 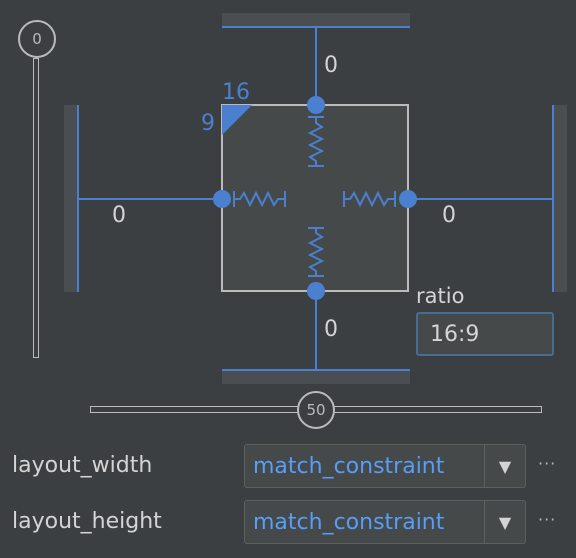 What do you see at coordinates (37, 39) in the screenshot?
I see `vertical-bias-knob: 0` at bounding box center [37, 39].